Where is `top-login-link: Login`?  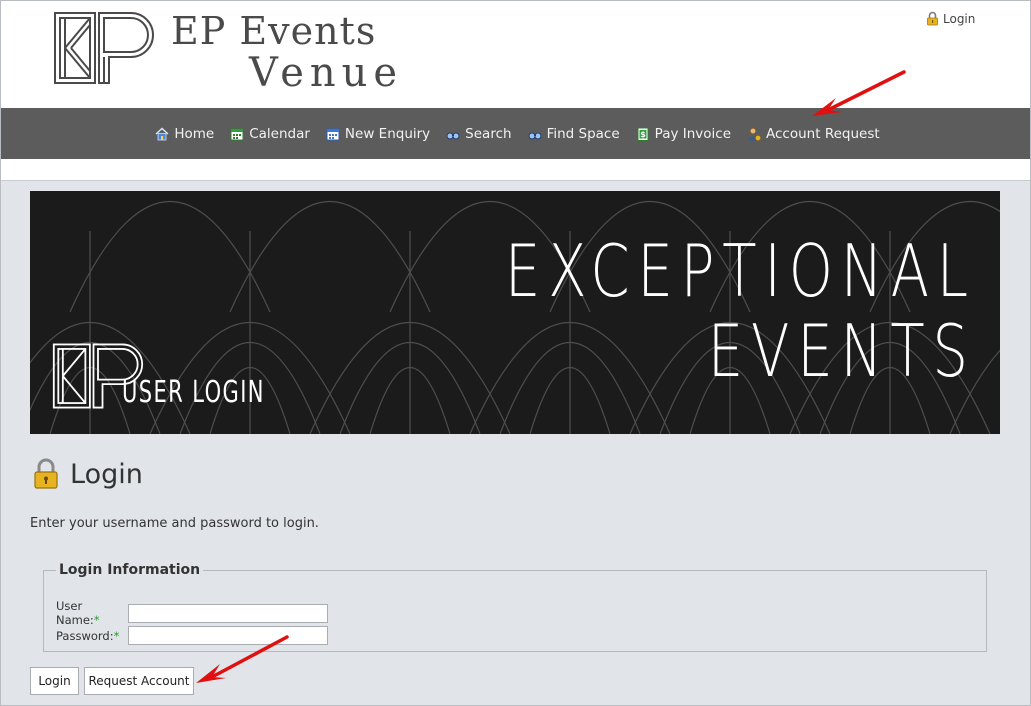 top-login-link: Login is located at coordinates (950, 18).